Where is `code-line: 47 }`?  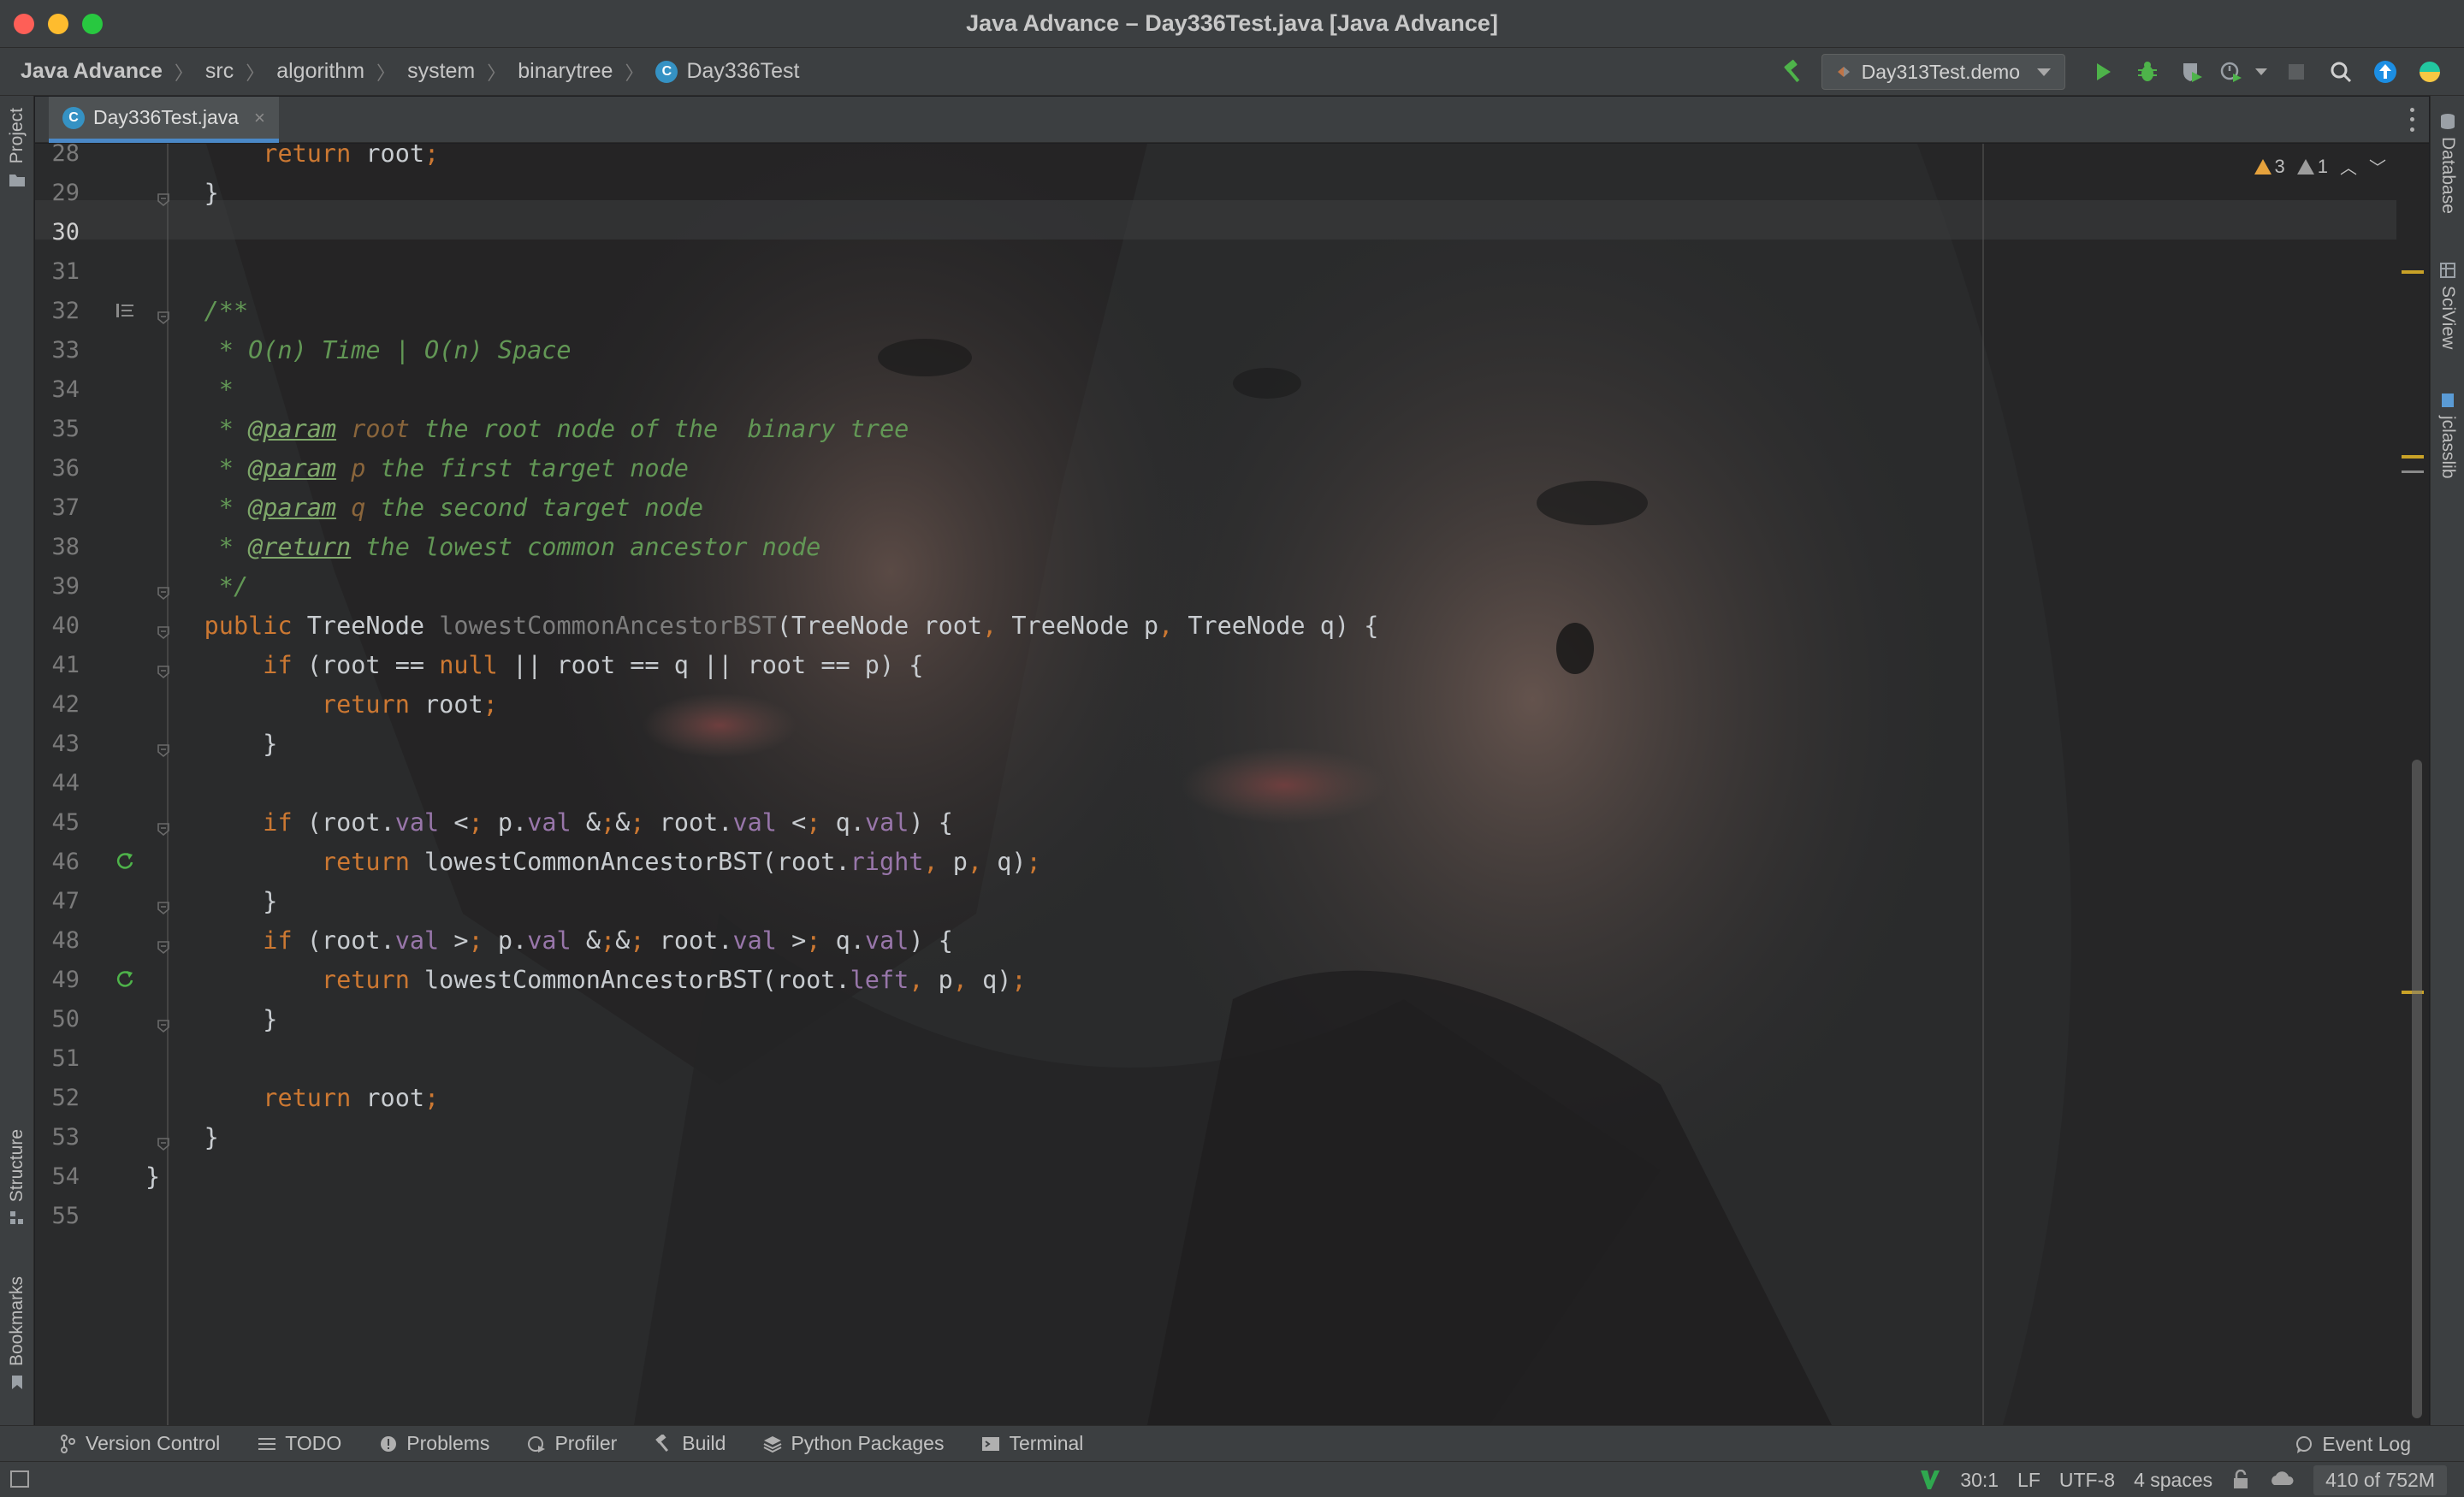 code-line: 47 } is located at coordinates (1215, 900).